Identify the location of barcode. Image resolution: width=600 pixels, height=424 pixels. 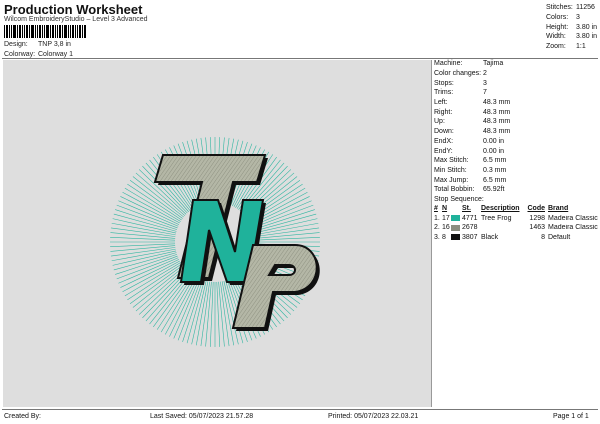
(45, 31).